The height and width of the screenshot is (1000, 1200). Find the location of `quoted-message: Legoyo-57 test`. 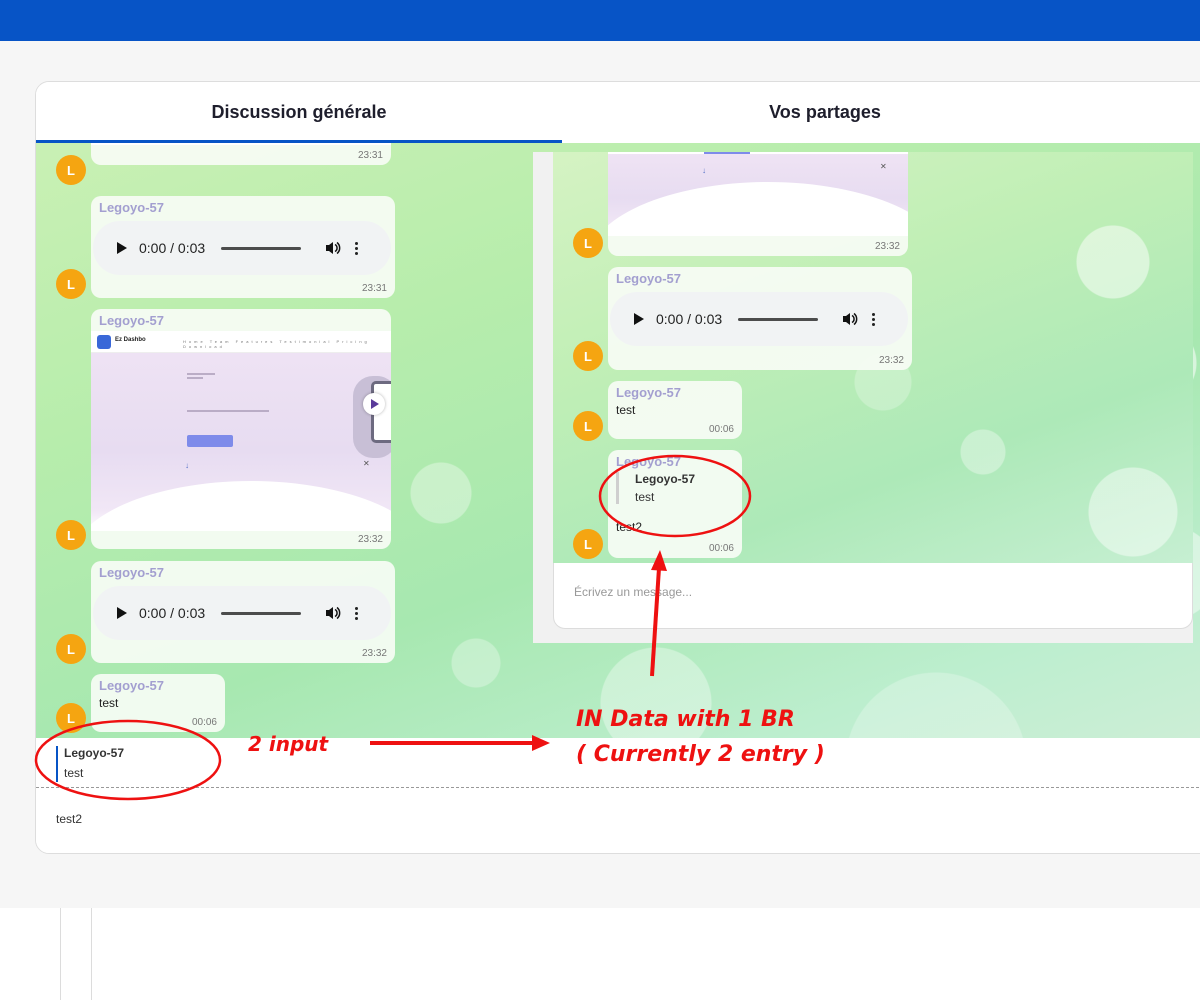

quoted-message: Legoyo-57 test is located at coordinates (655, 488).